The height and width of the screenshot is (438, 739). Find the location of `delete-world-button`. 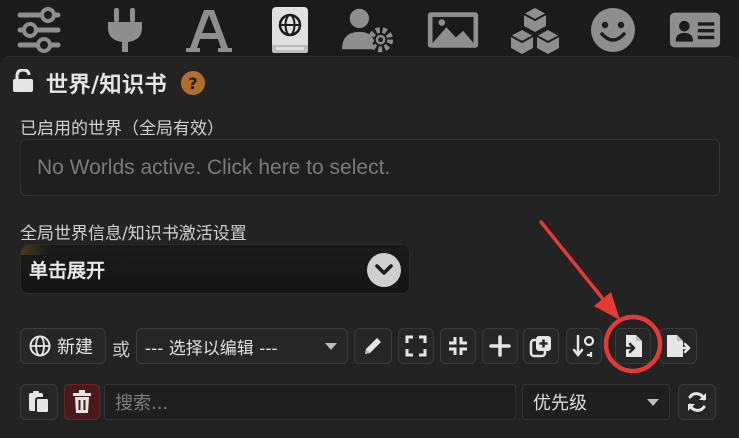

delete-world-button is located at coordinates (82, 402).